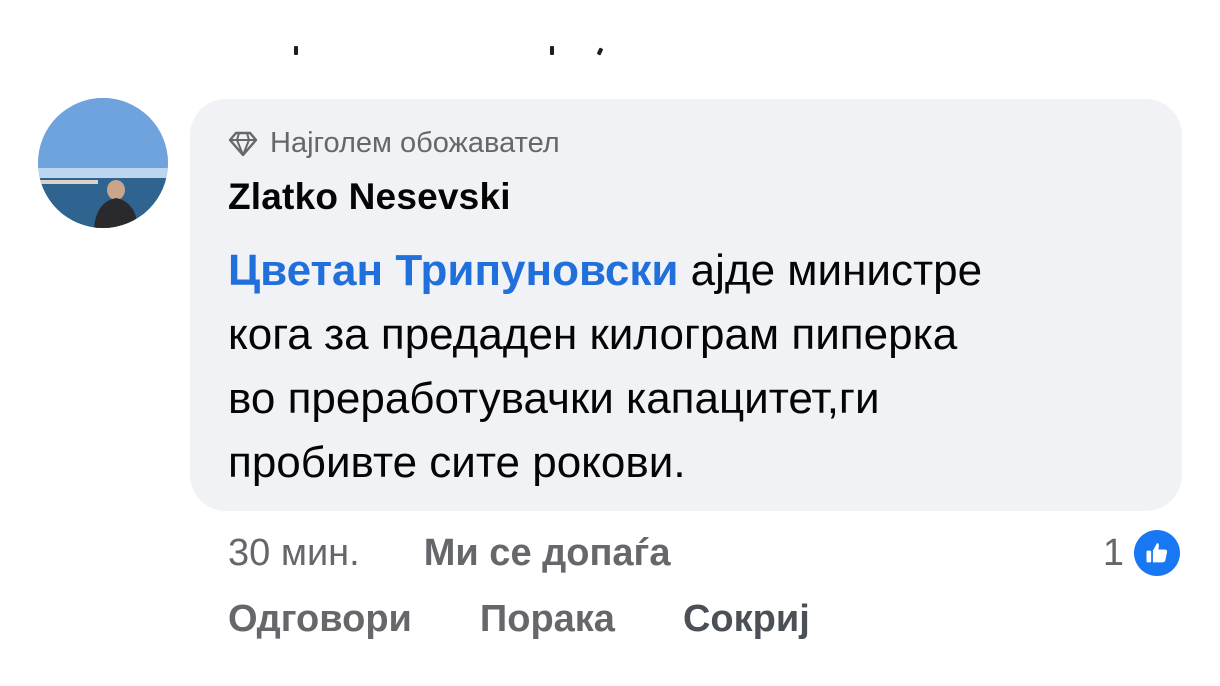  I want to click on comment-text-line-3: во преработувачки капацитет,ги, so click(554, 398).